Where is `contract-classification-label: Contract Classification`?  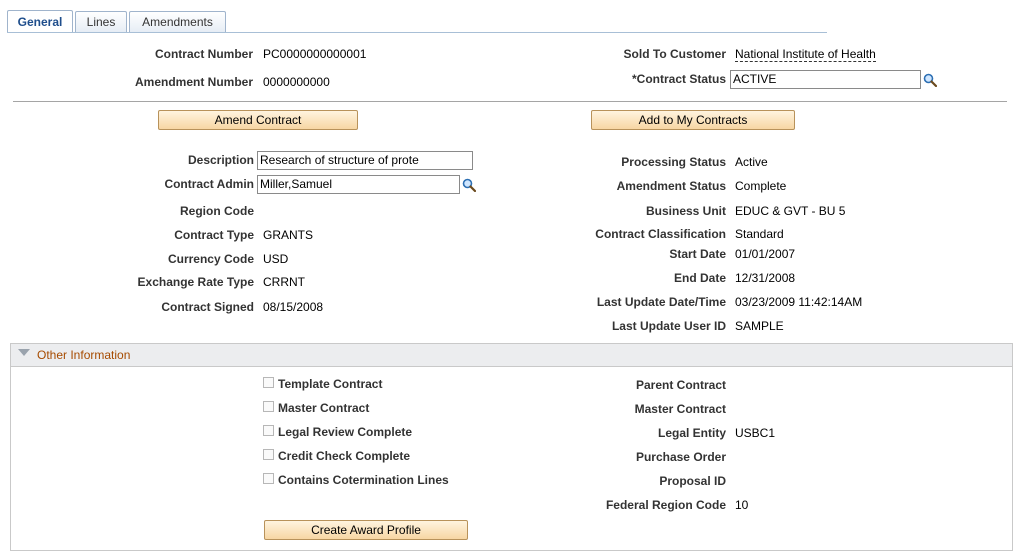 contract-classification-label: Contract Classification is located at coordinates (660, 234).